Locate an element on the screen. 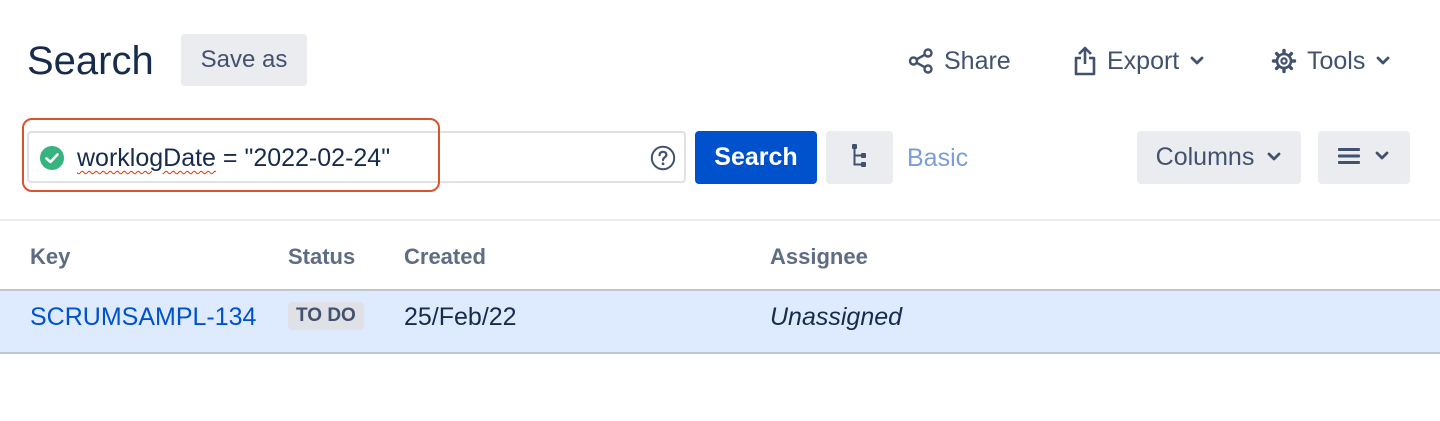 This screenshot has height=421, width=1440. view-options-button is located at coordinates (1364, 157).